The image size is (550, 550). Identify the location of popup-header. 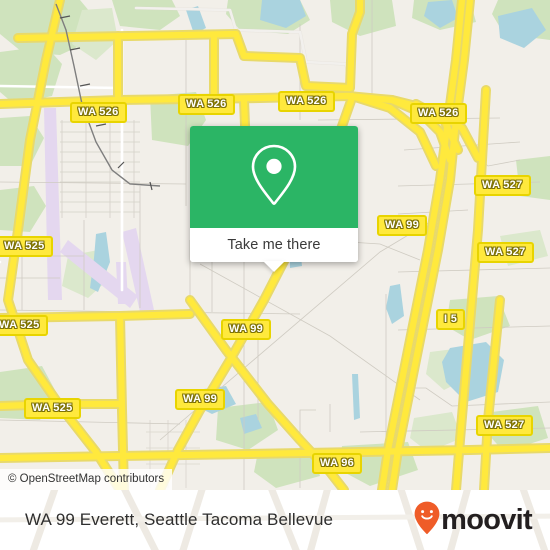
(274, 177).